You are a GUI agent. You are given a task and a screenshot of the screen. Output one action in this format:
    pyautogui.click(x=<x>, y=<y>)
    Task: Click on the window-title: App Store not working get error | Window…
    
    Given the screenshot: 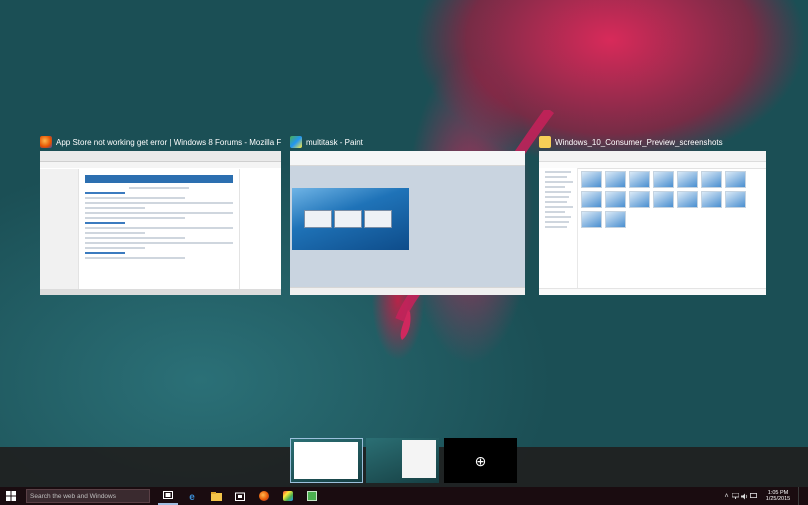 What is the action you would take?
    pyautogui.click(x=168, y=142)
    